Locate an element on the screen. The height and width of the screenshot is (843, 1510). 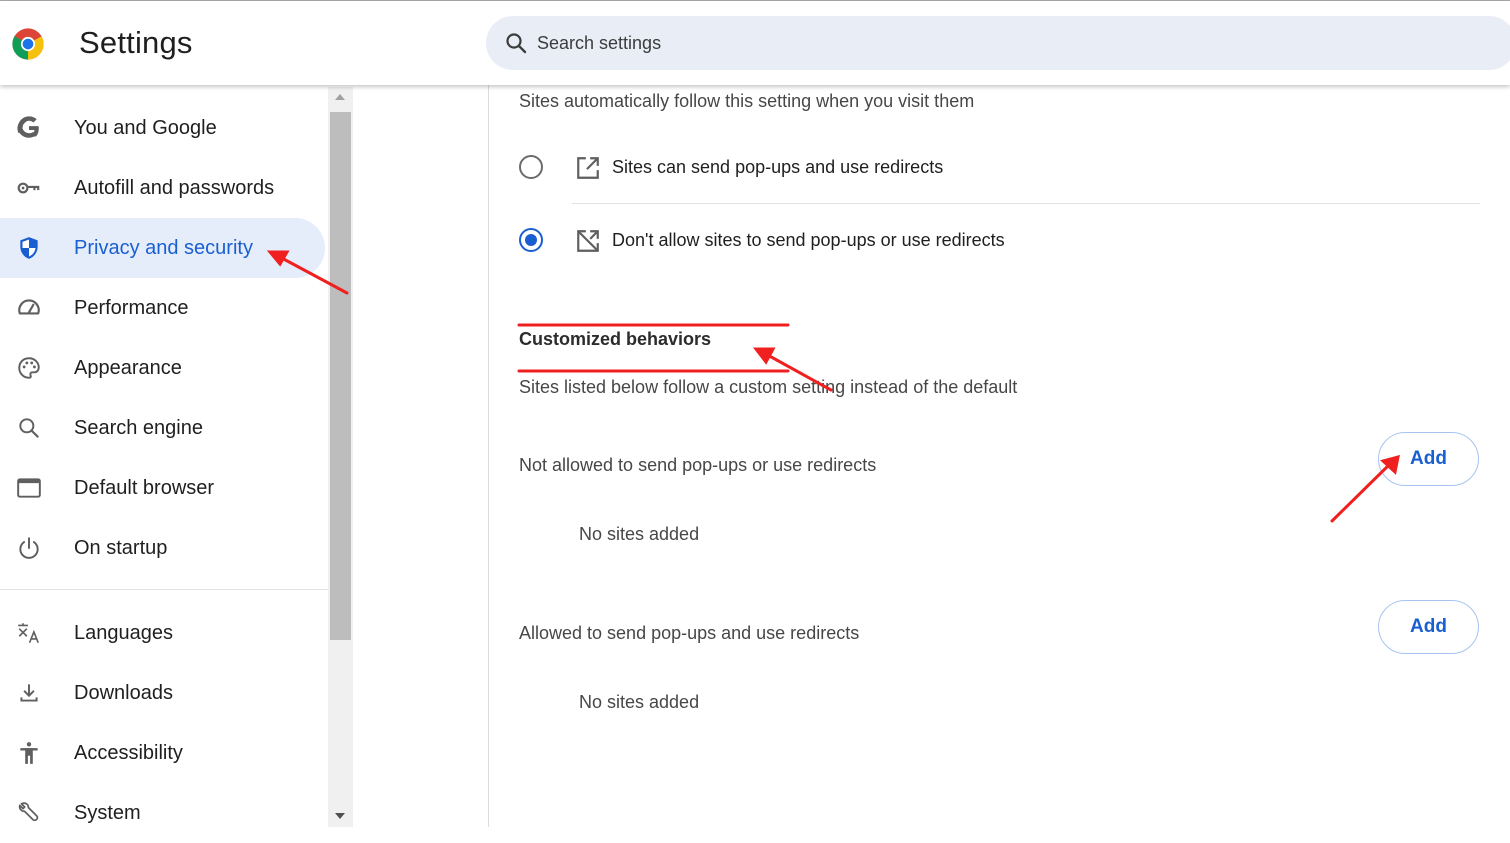
sidebar-item-downloads: Downloads is located at coordinates (162, 693).